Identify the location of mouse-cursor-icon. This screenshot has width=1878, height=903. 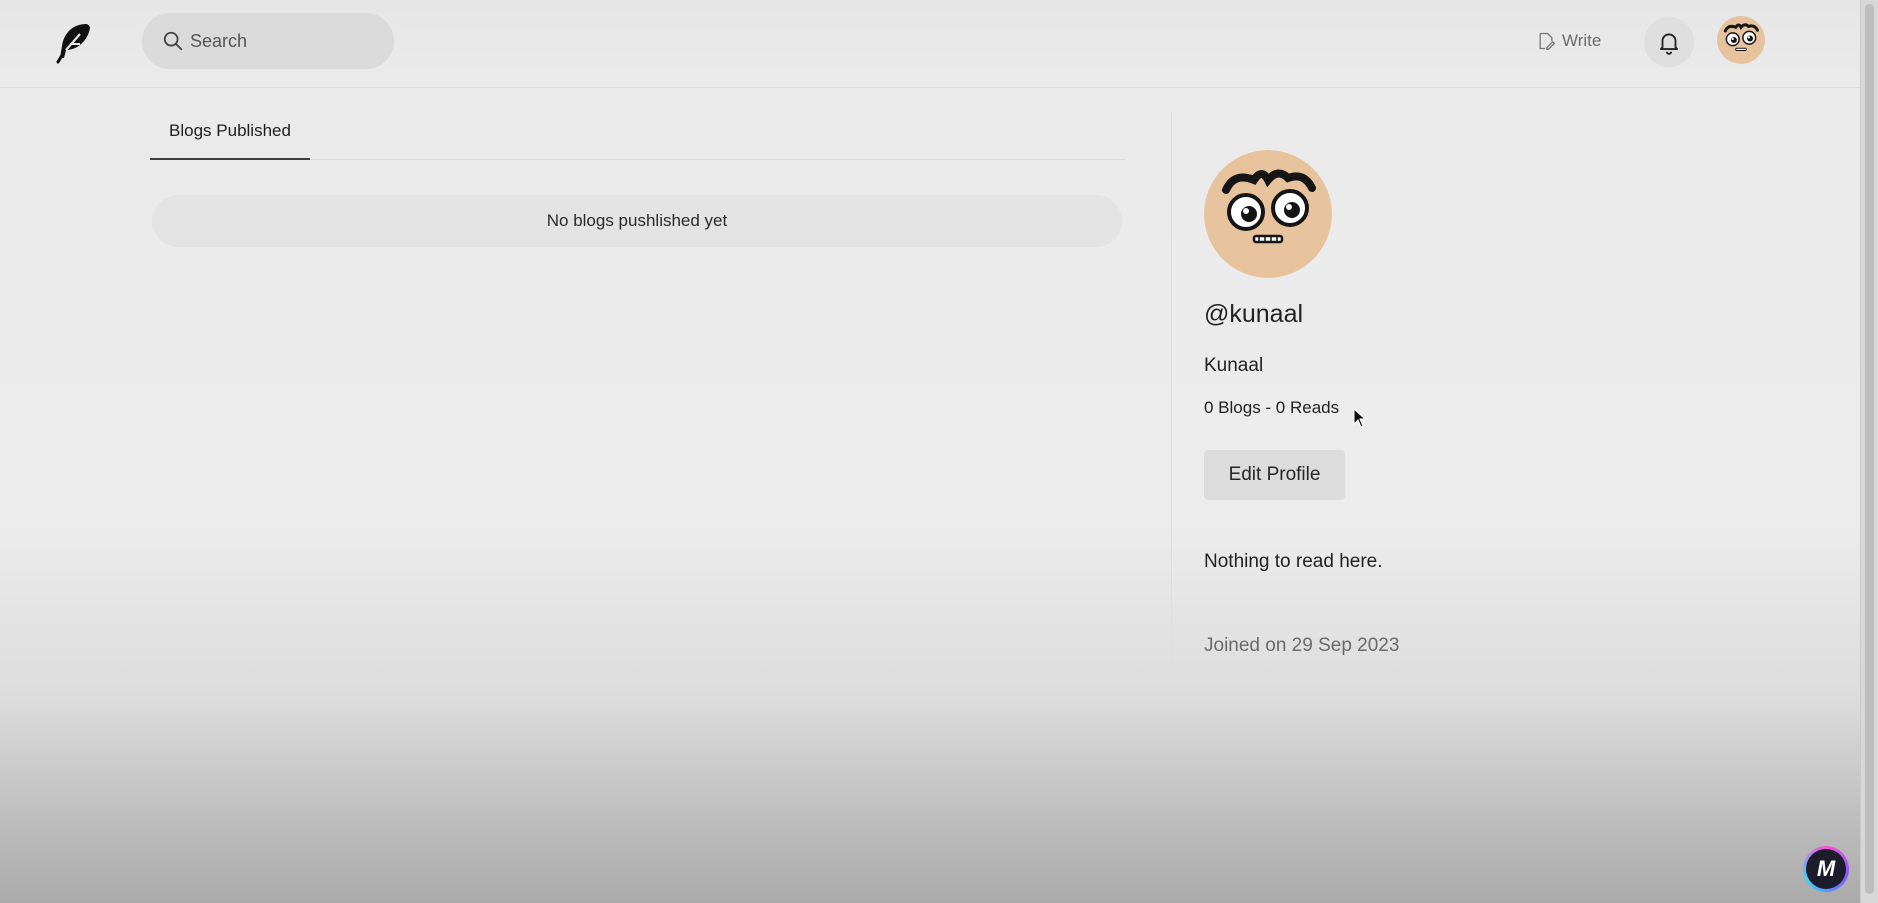
(1360, 418).